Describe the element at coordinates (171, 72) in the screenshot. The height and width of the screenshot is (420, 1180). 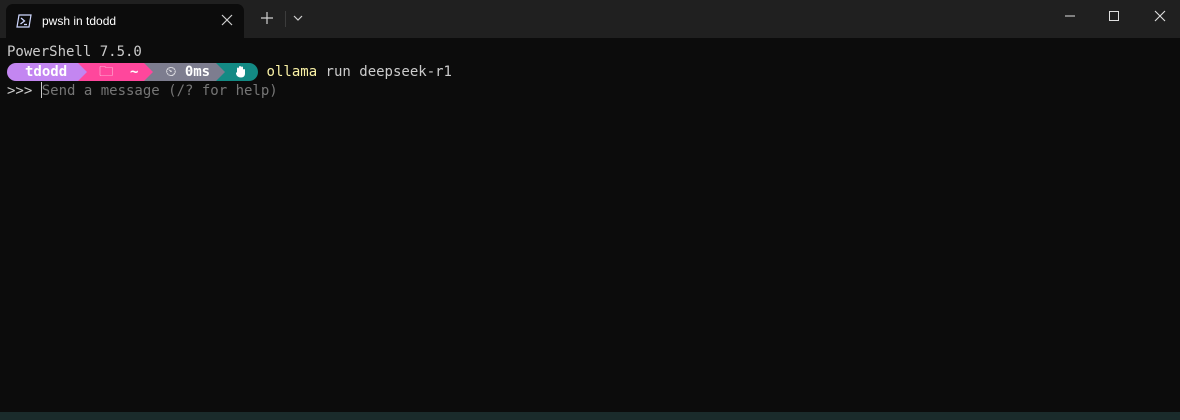
I see `stopwatch-icon: ⏲` at that location.